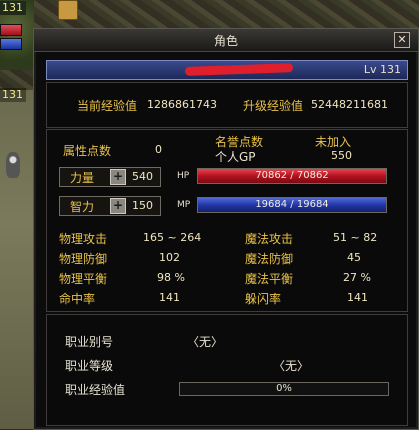 This screenshot has width=419, height=430. Describe the element at coordinates (382, 69) in the screenshot. I see `character-level: Lv 131` at that location.